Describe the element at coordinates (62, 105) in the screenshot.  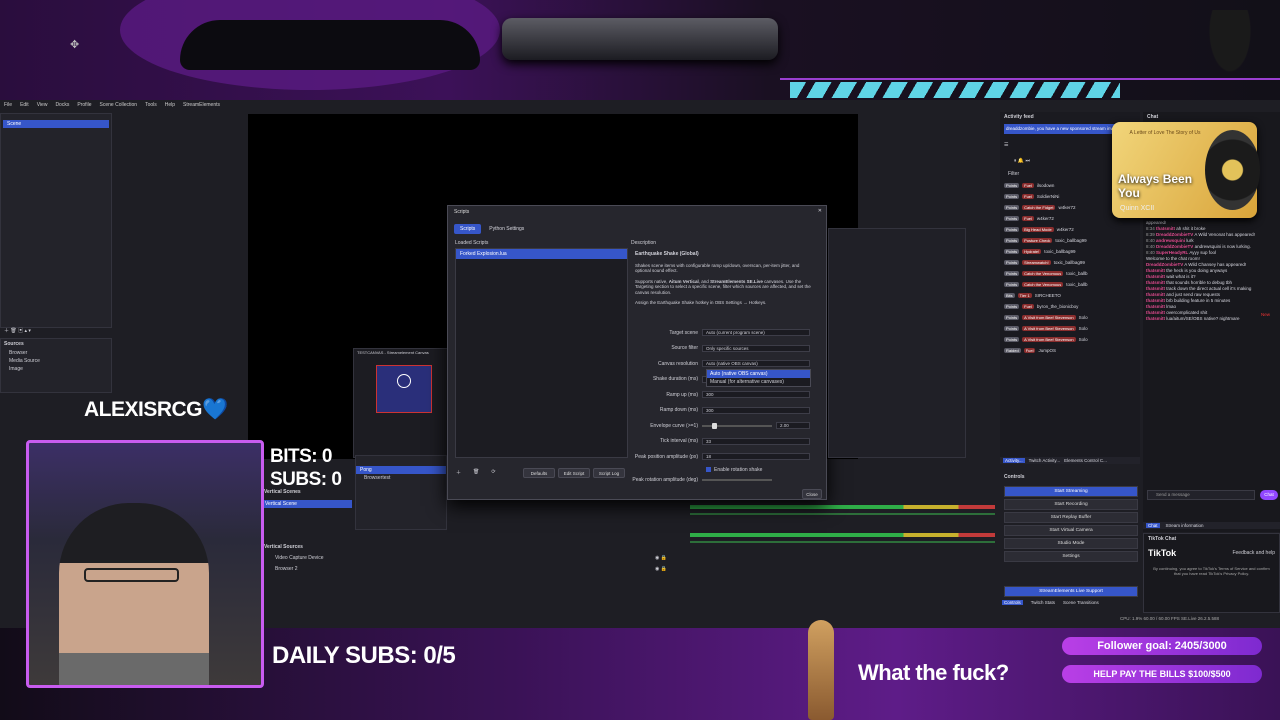
I see `menu-docks: Docks` at that location.